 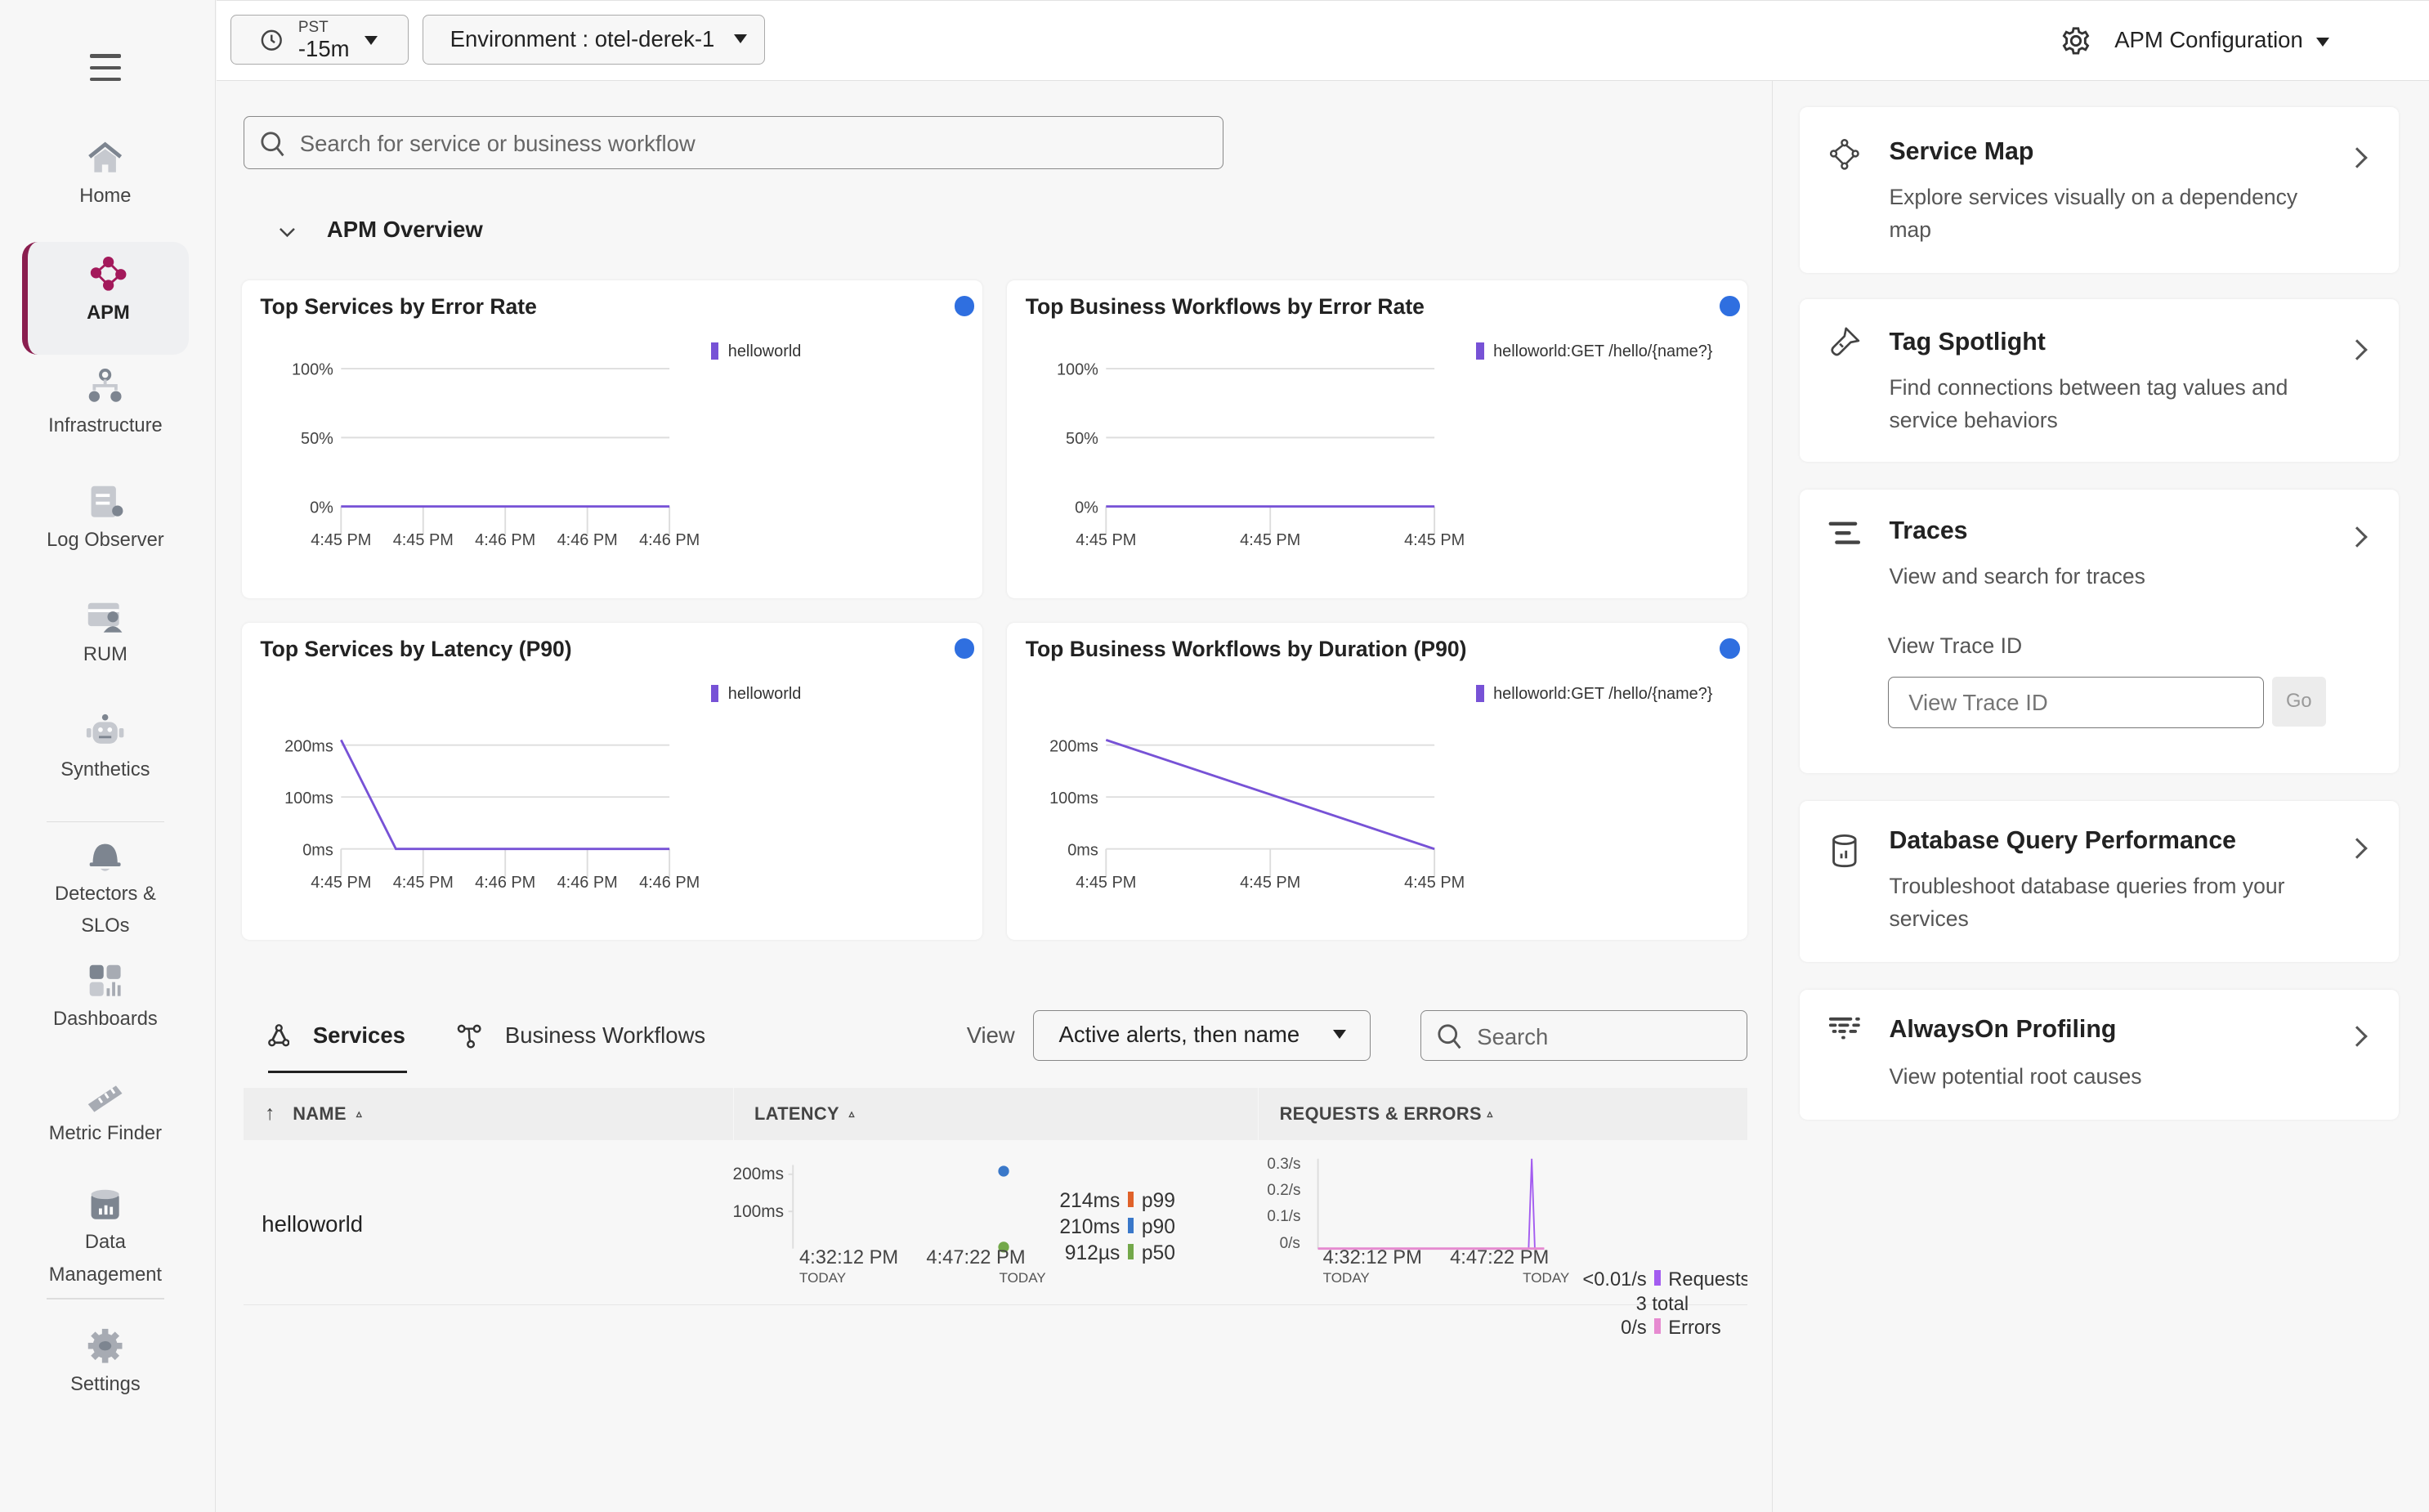 What do you see at coordinates (1130, 1225) in the screenshot?
I see `p90-swatch` at bounding box center [1130, 1225].